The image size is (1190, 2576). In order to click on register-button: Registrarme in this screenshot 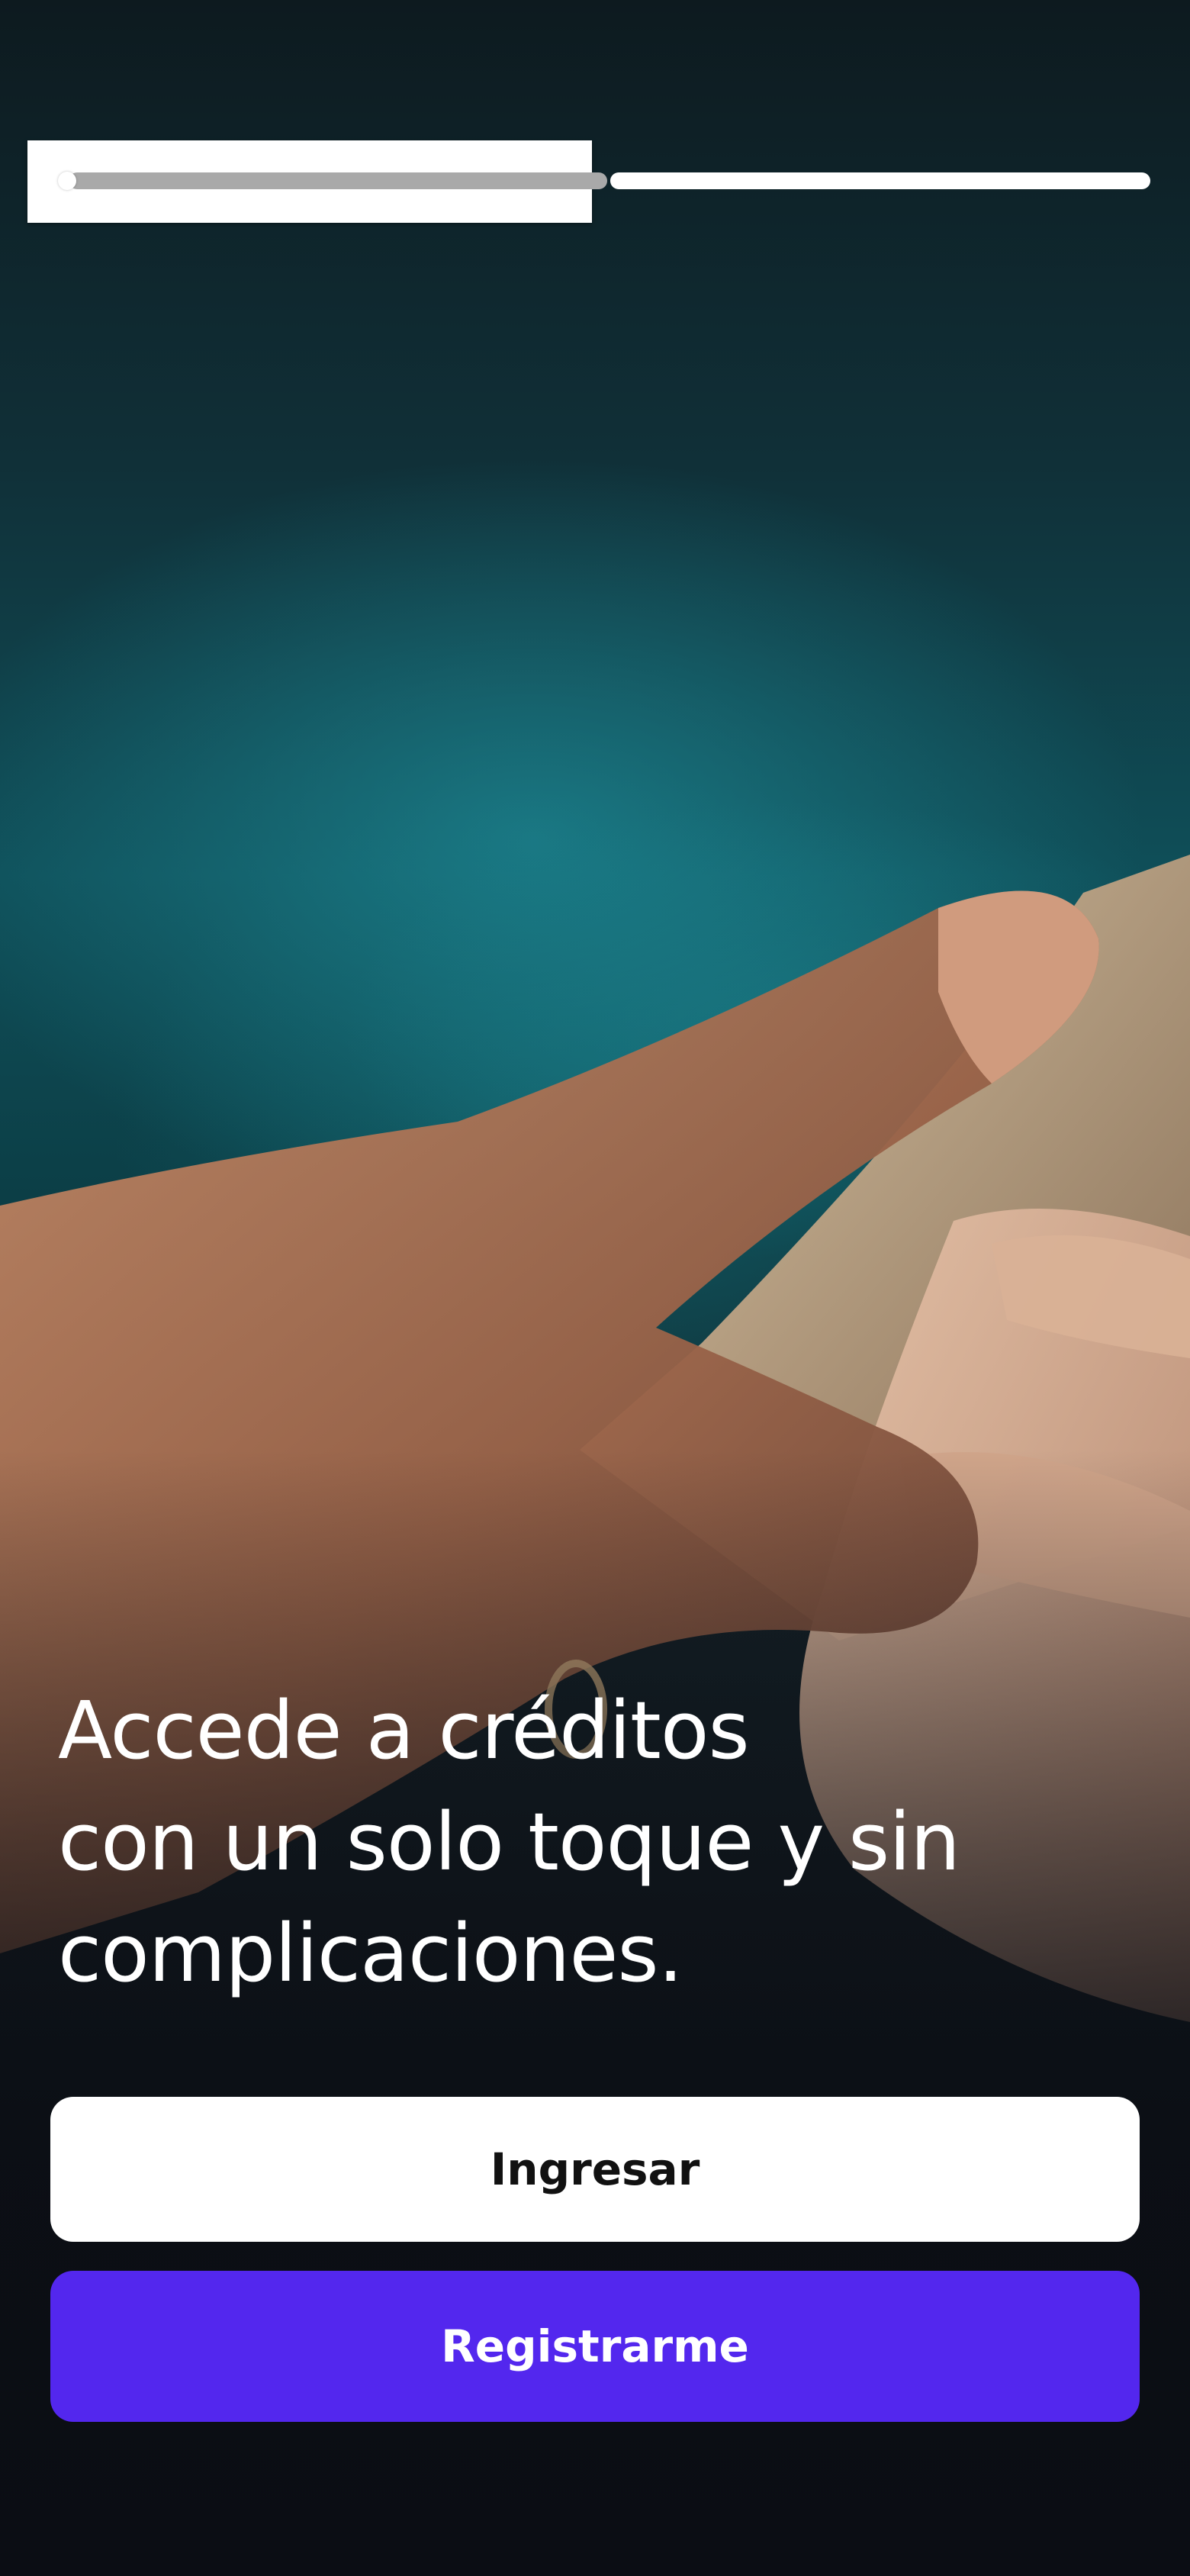, I will do `click(595, 2346)`.